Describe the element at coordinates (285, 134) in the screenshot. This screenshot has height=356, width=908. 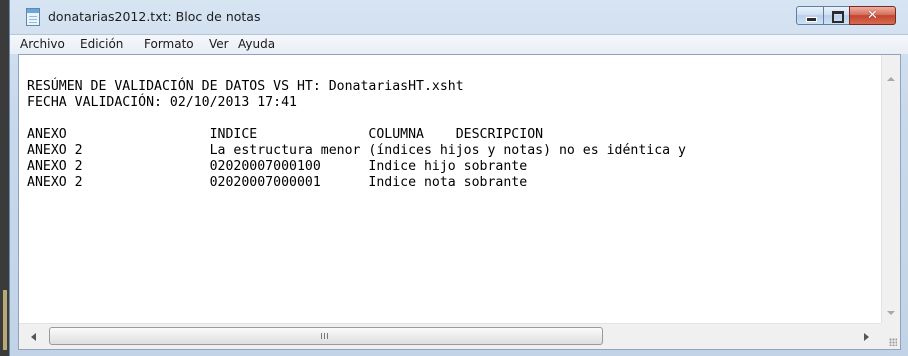
I see `document-line: ANEXO INDICE COLUMNA DESCRIPCION` at that location.